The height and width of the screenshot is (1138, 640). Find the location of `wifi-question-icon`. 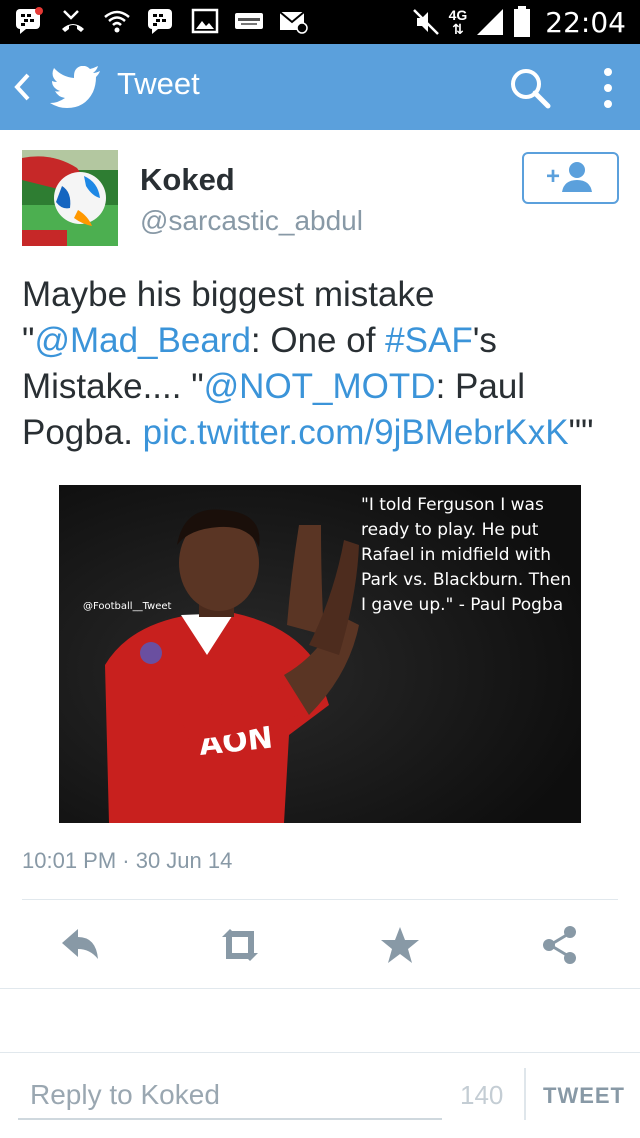

wifi-question-icon is located at coordinates (117, 21).